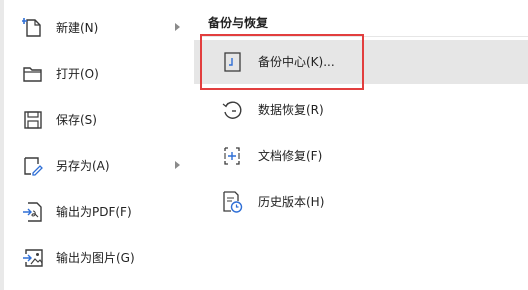 Image resolution: width=528 pixels, height=290 pixels. Describe the element at coordinates (76, 120) in the screenshot. I see `menu-item-label: 保存(S)` at that location.